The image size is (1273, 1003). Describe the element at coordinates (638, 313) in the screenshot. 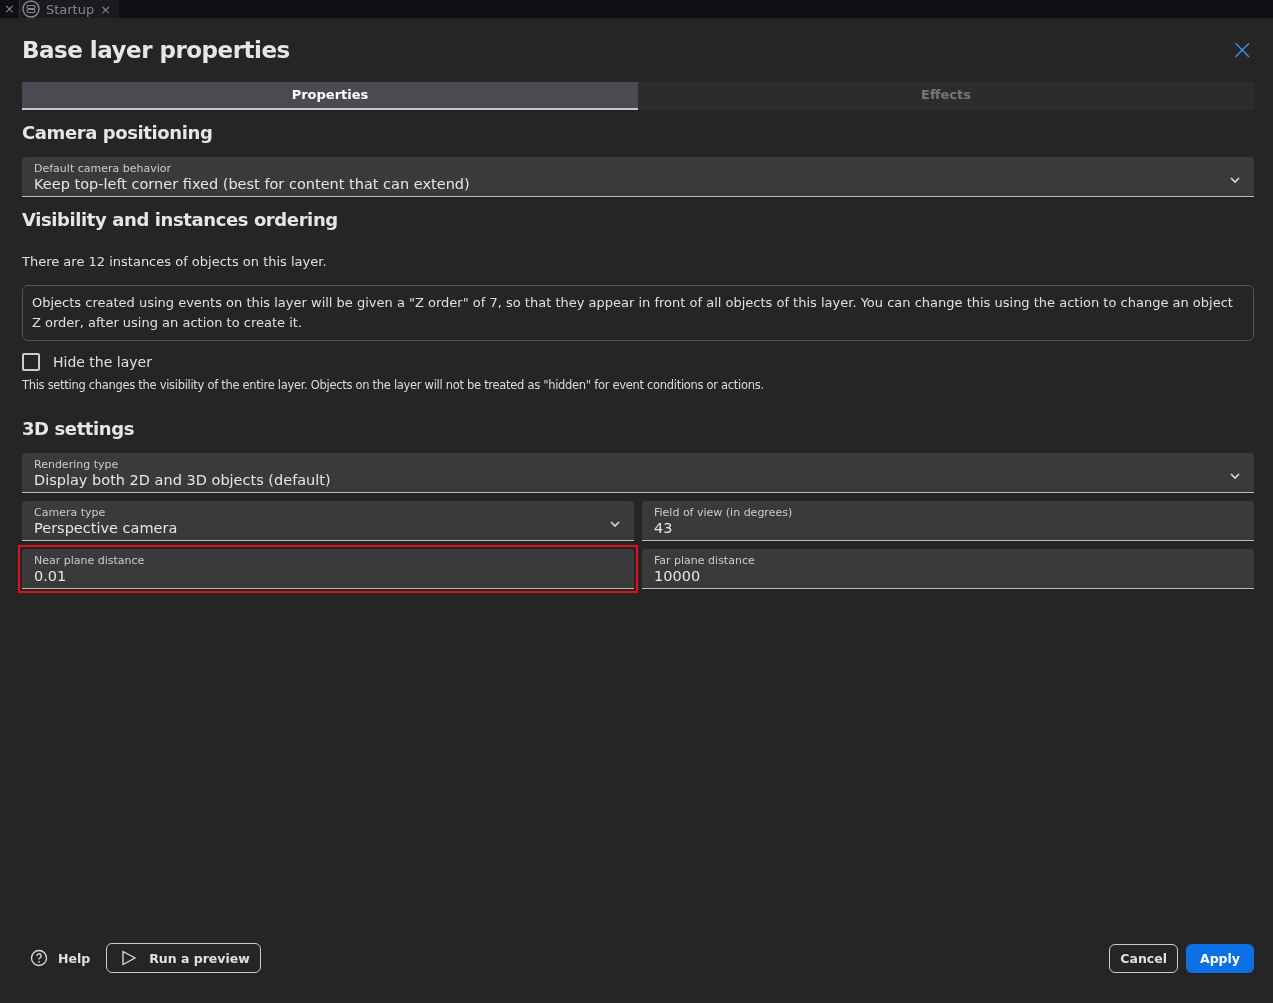

I see `info-box: Objects created using events on this layer will be given a "Z order" of 7, so that they appear in front of all objects of this layer. You can change this using the action to change an object Z order, after using an action to create it.` at that location.